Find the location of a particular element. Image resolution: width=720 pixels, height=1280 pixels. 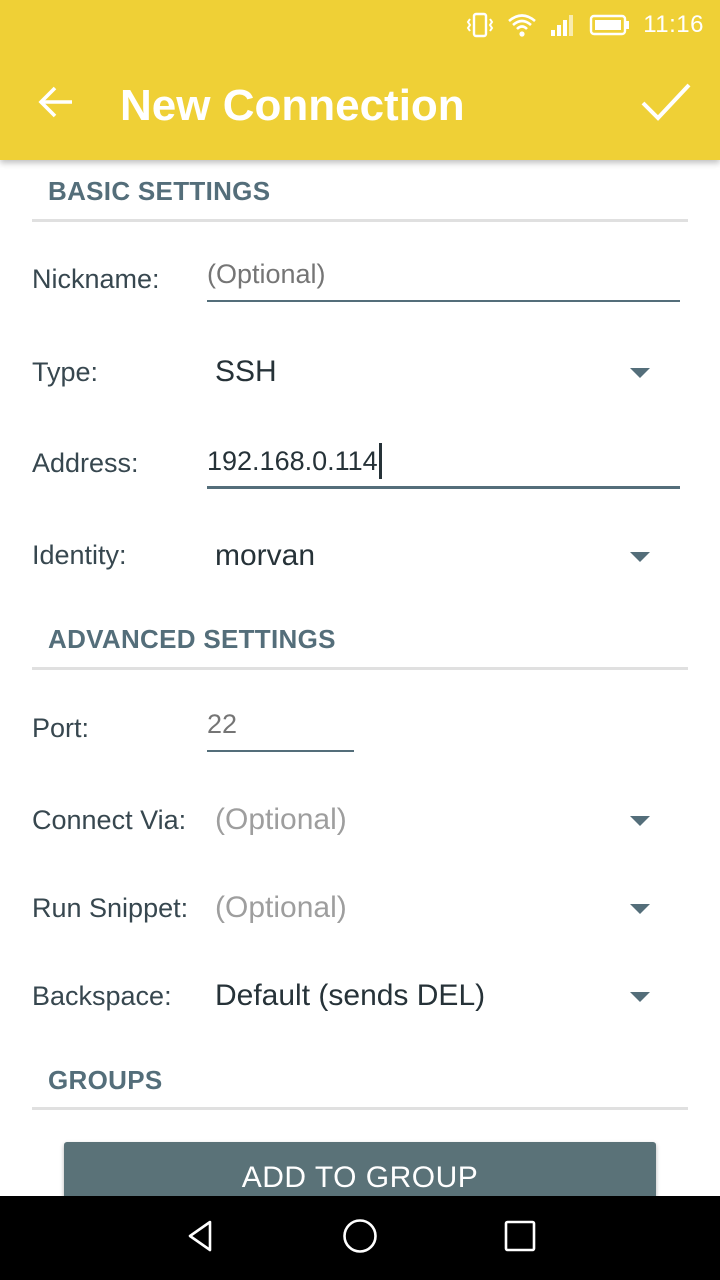

home-circle-icon is located at coordinates (360, 1238).